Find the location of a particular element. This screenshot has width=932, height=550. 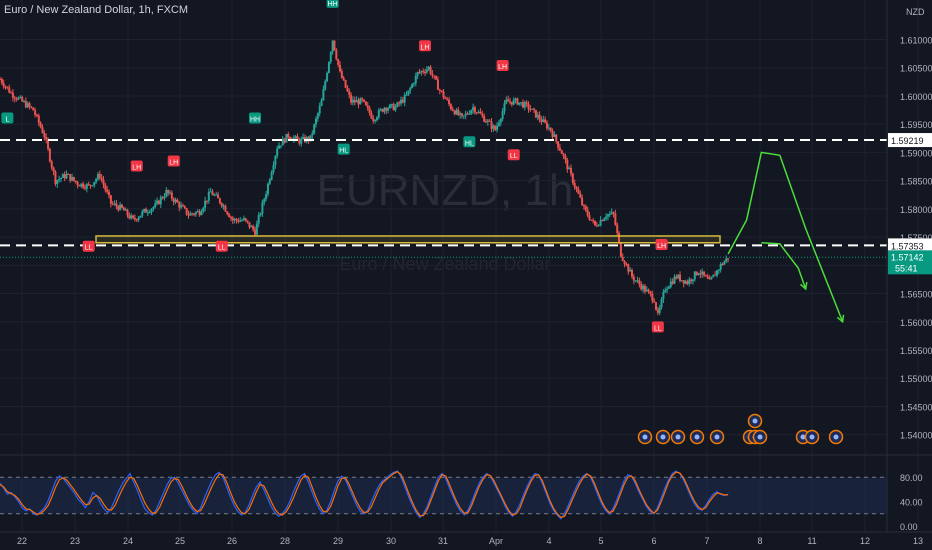

event-marker is located at coordinates (678, 437).